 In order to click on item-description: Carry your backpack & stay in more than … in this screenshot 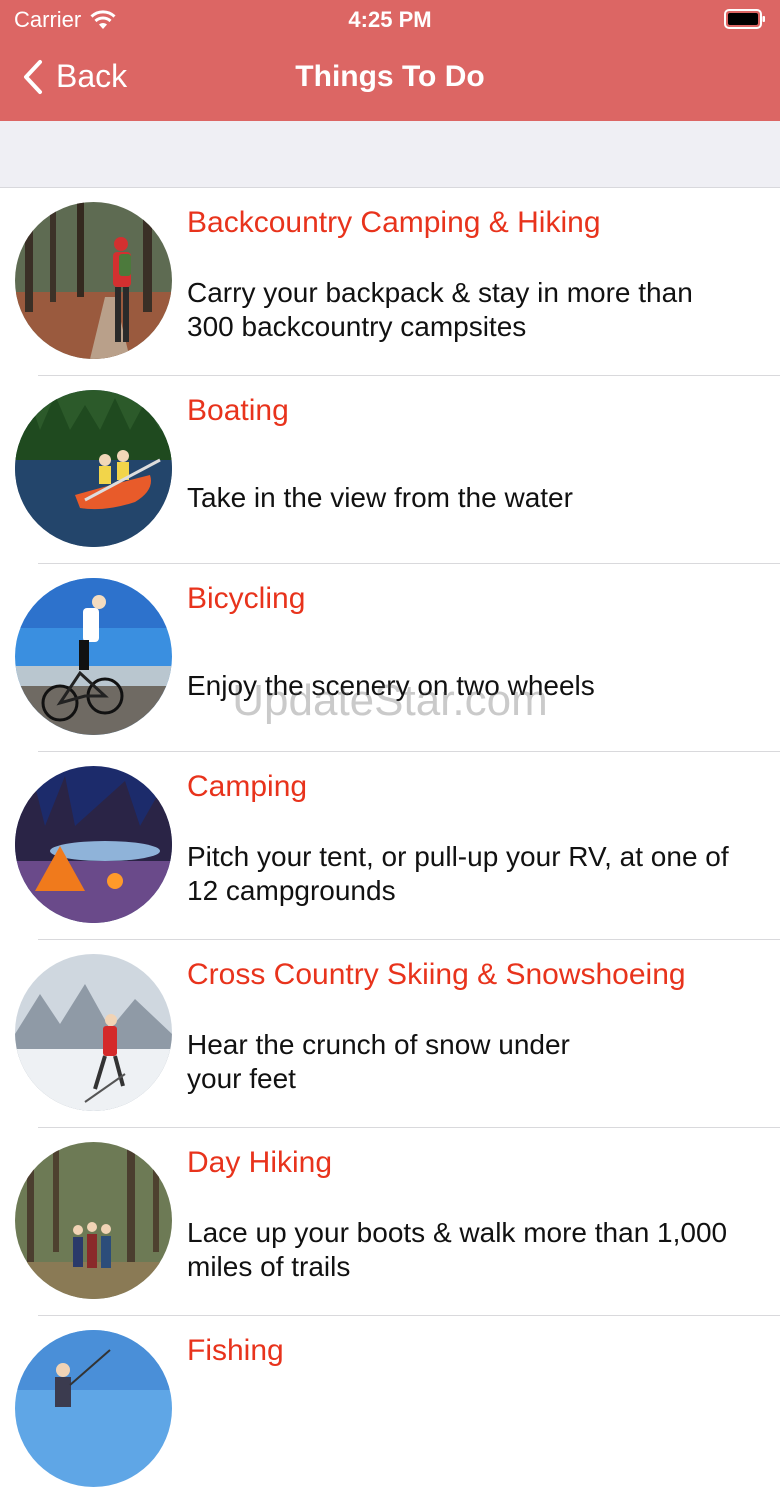, I will do `click(440, 309)`.